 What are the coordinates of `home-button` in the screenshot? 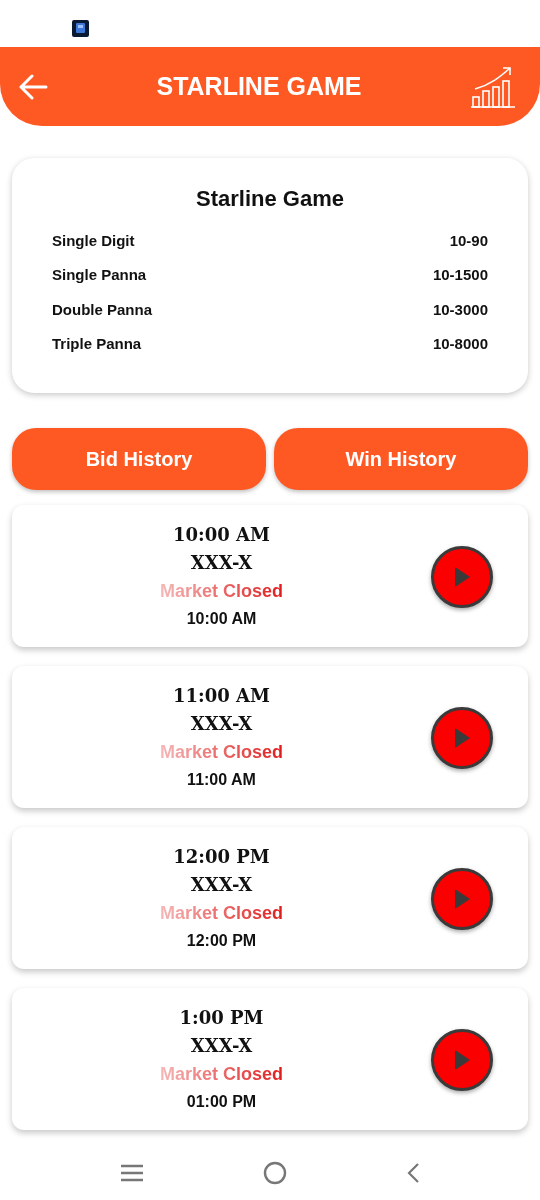 It's located at (275, 1172).